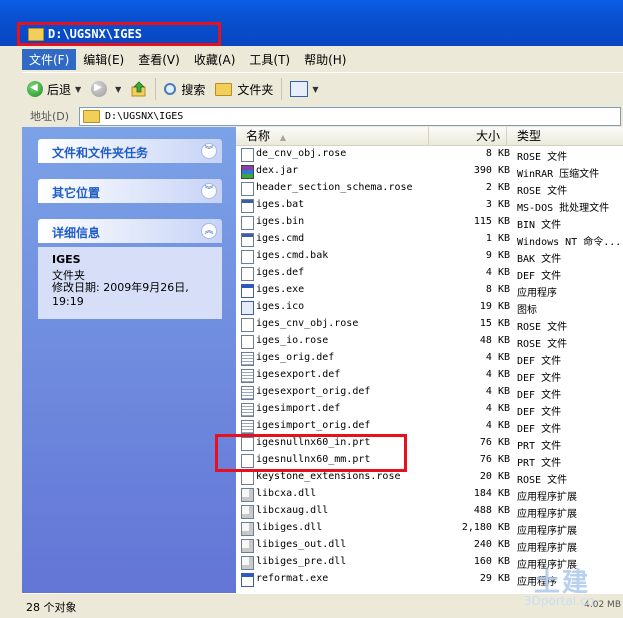 The height and width of the screenshot is (618, 623). I want to click on file-name: iges_orig.def, so click(295, 357).